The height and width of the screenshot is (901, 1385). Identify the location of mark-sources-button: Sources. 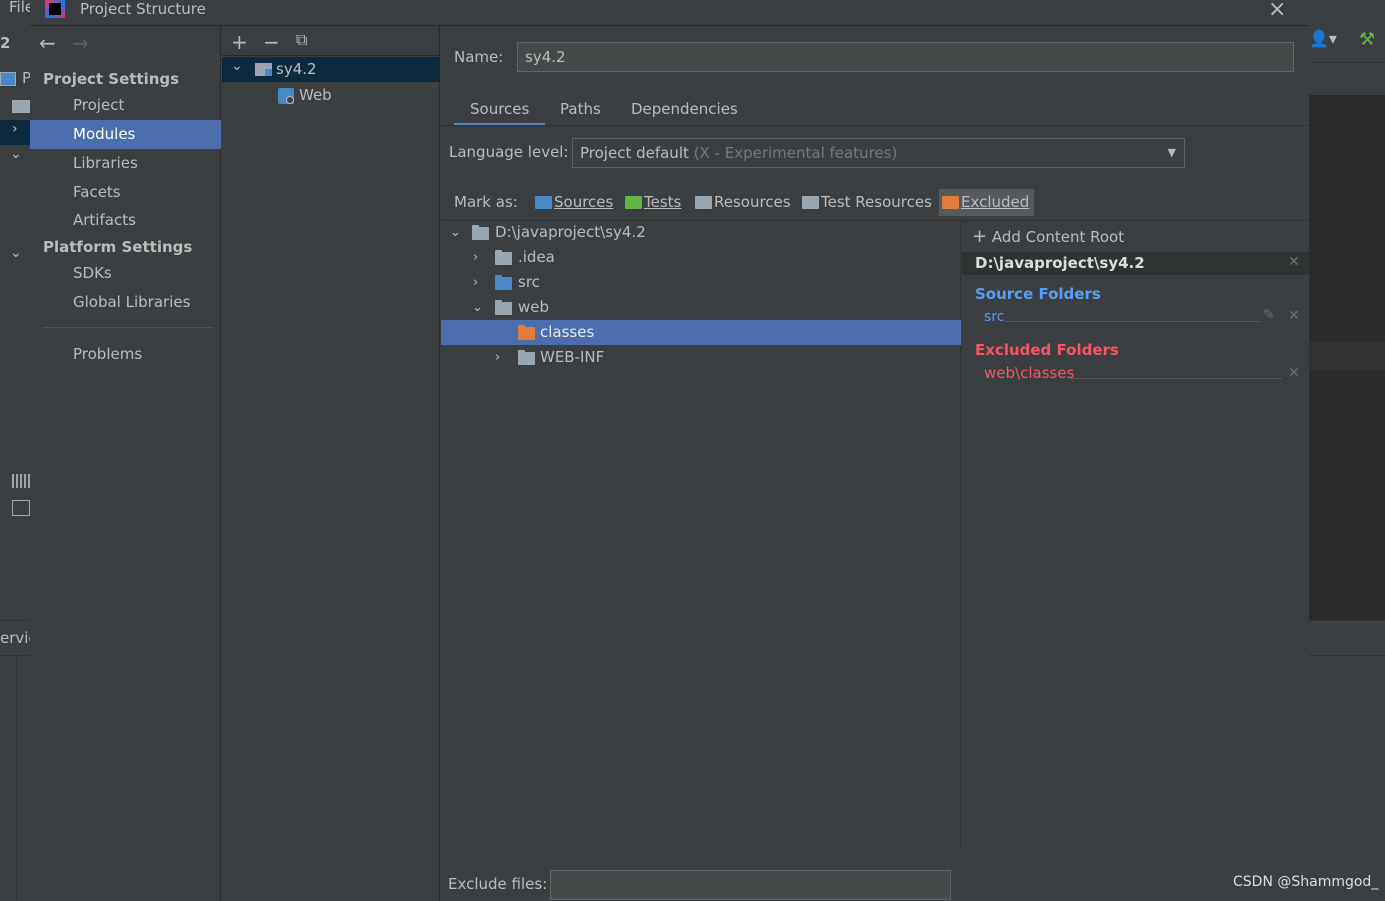
(575, 202).